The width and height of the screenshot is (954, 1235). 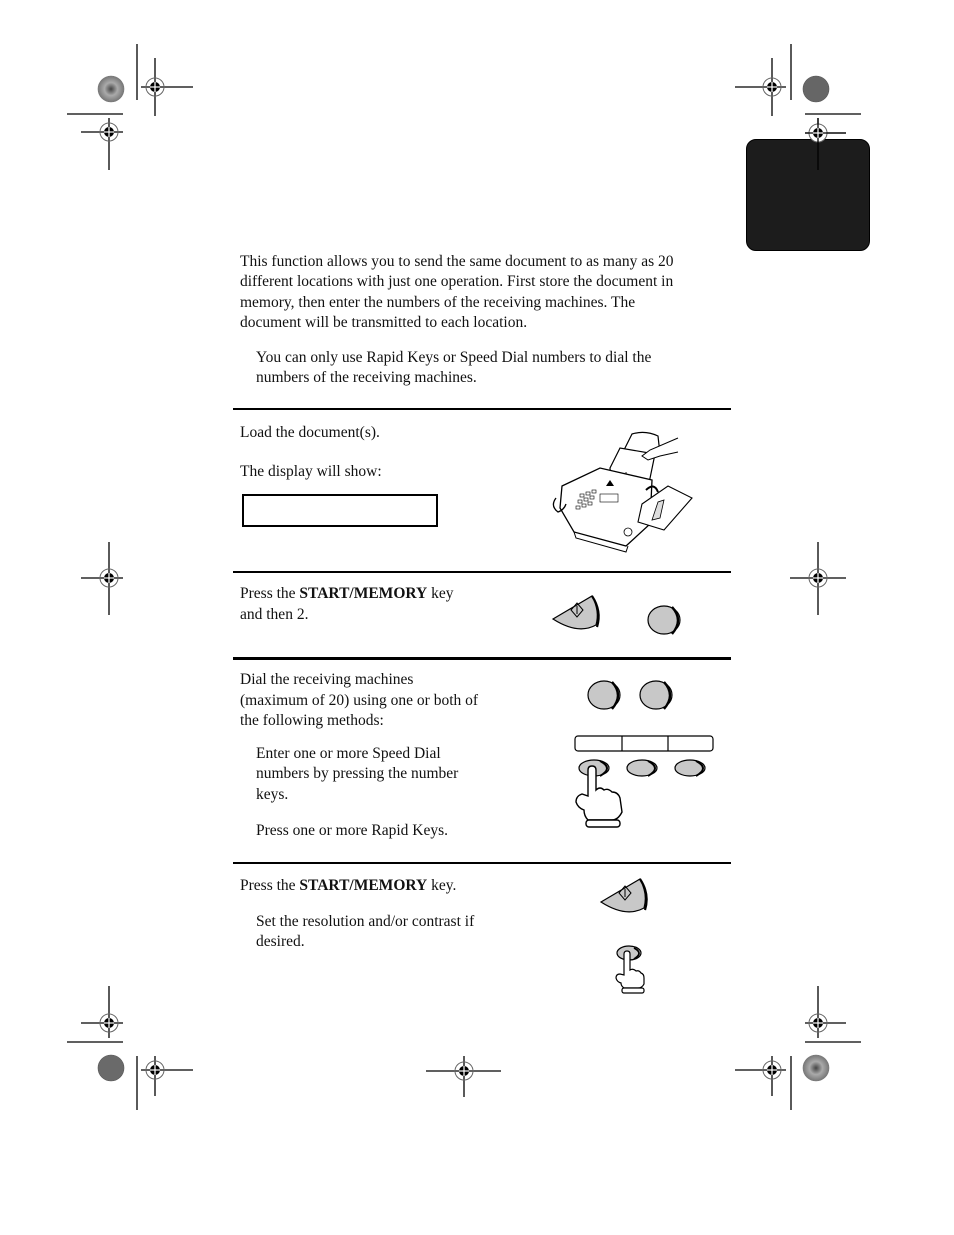 I want to click on step-3-line: (maximum of 20) using one or both of, so click(x=359, y=700).